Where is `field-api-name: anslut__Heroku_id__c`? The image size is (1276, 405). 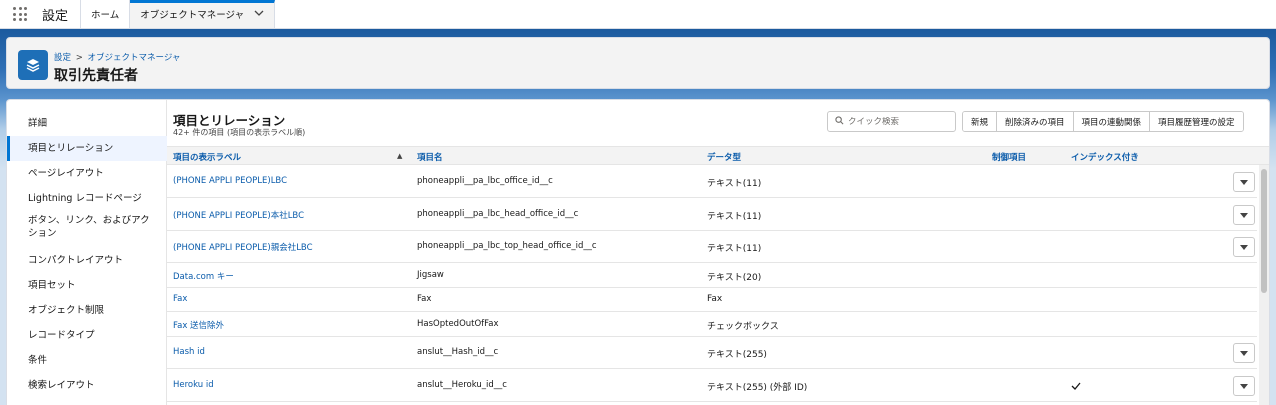
field-api-name: anslut__Heroku_id__c is located at coordinates (462, 385).